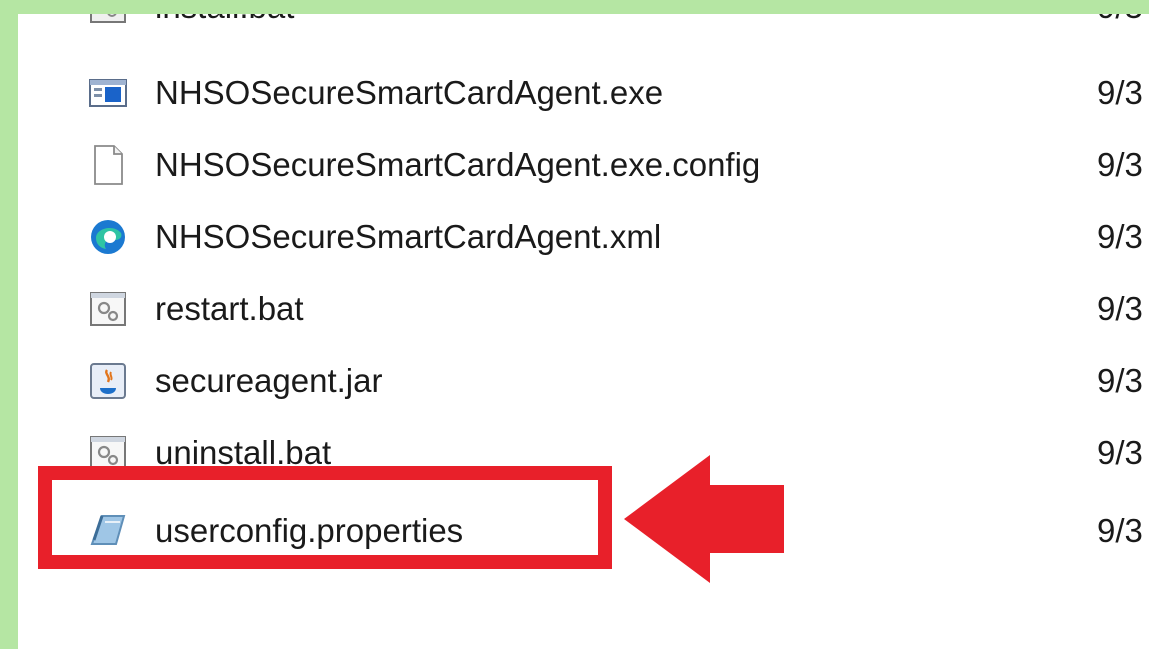 The height and width of the screenshot is (649, 1149). Describe the element at coordinates (583, 381) in the screenshot. I see `file-row-jar: secureagent.jar 9/3` at that location.